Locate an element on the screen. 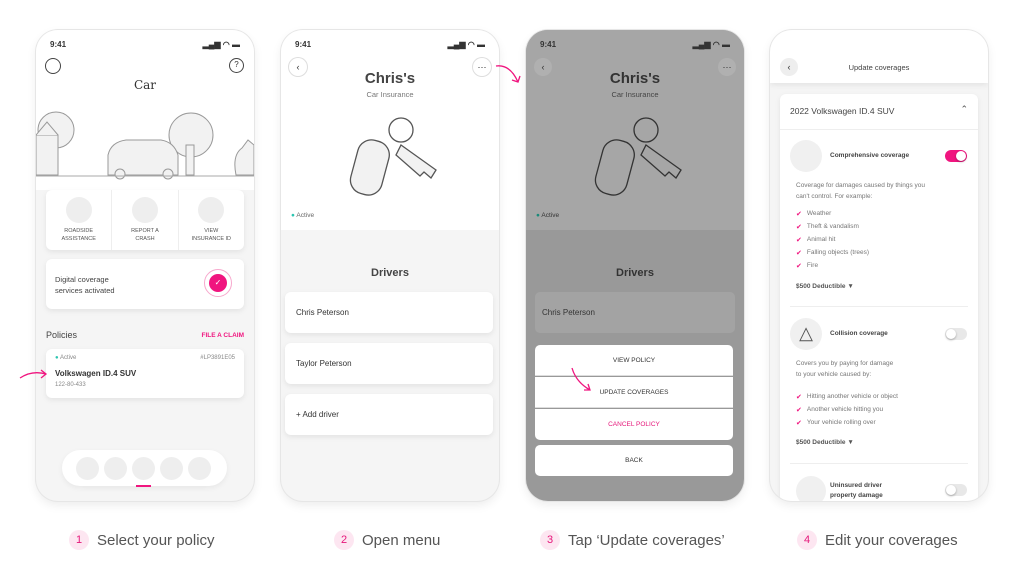  weather-icon is located at coordinates (806, 156).